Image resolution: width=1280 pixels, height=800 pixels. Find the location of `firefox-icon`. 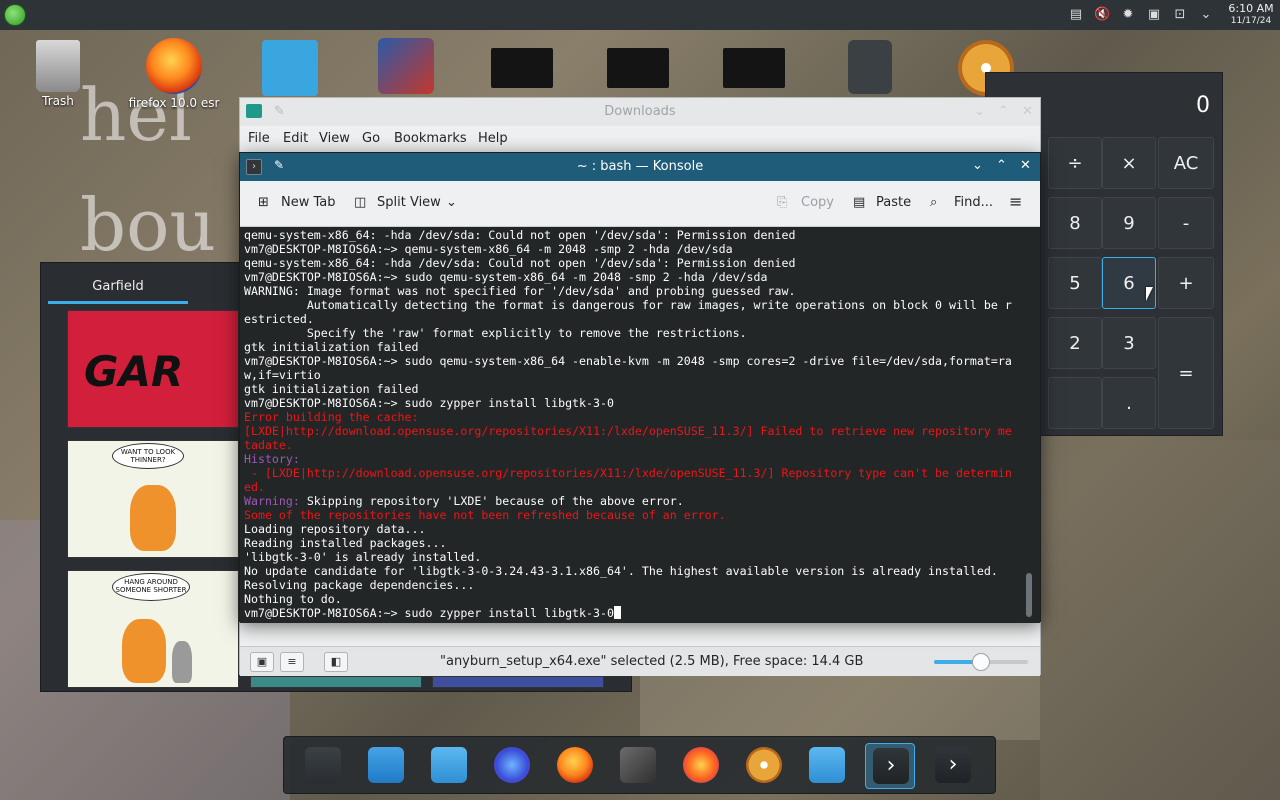

firefox-icon is located at coordinates (575, 765).